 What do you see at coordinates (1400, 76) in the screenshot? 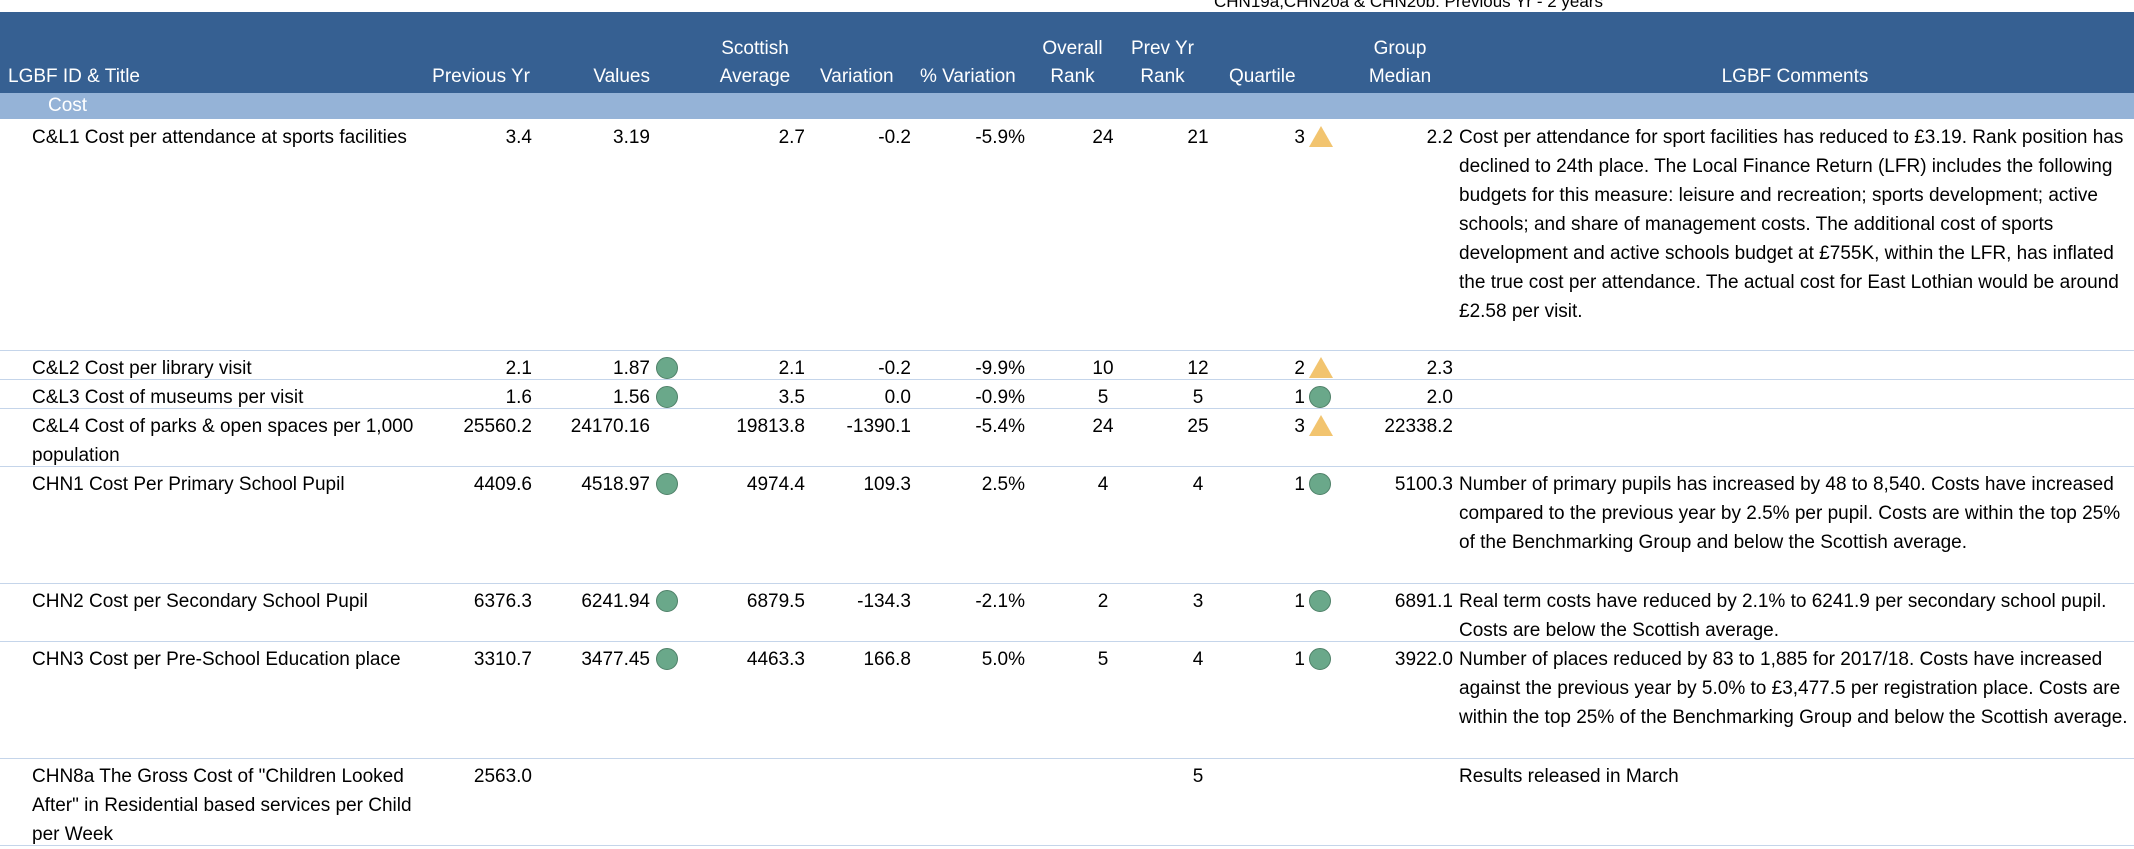
I see `header-median-2: Median` at bounding box center [1400, 76].